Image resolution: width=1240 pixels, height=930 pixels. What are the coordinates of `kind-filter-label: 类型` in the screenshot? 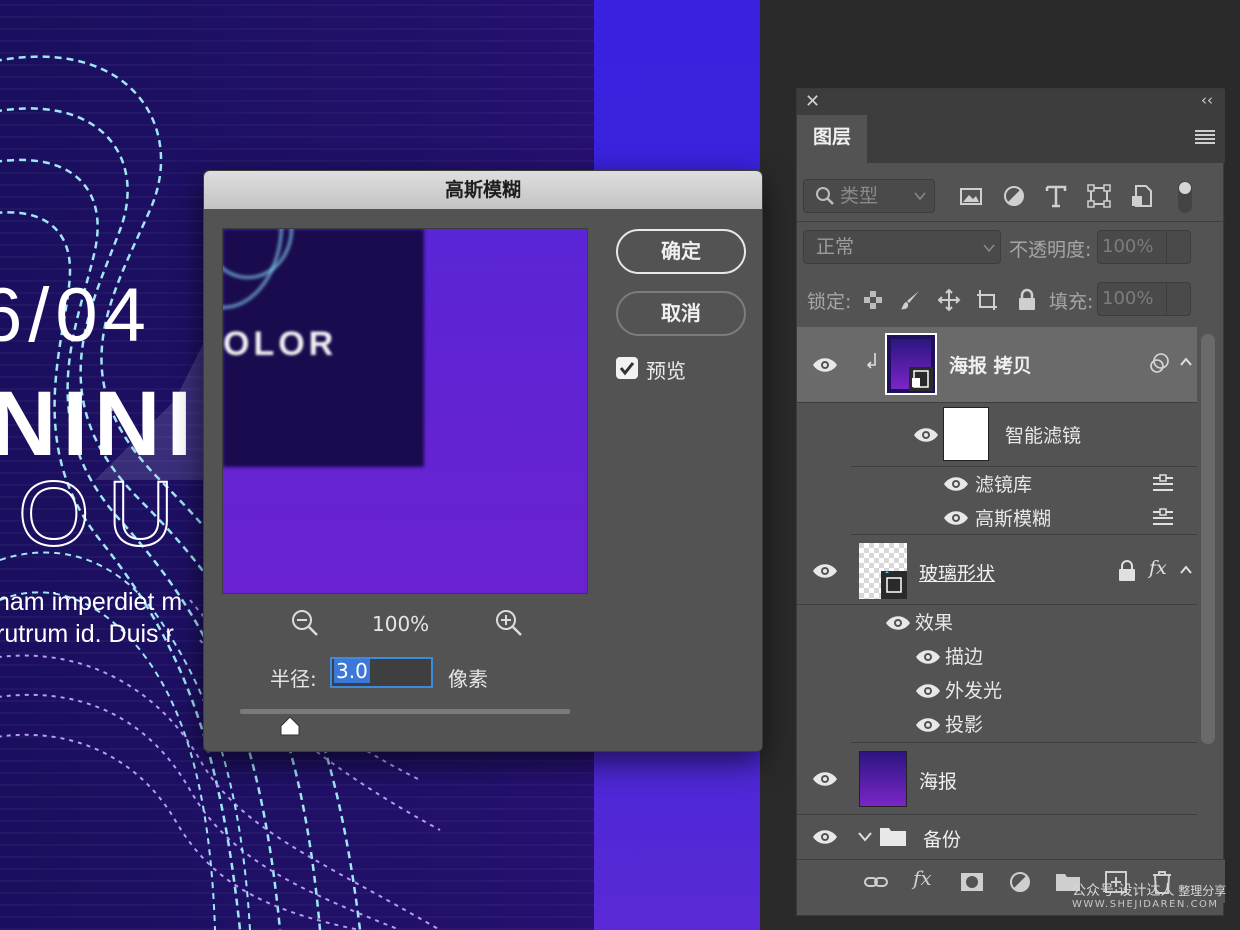 It's located at (859, 196).